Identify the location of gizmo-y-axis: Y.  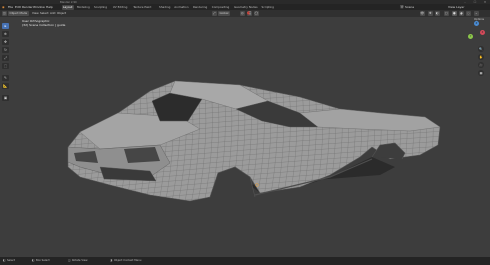
(470, 36).